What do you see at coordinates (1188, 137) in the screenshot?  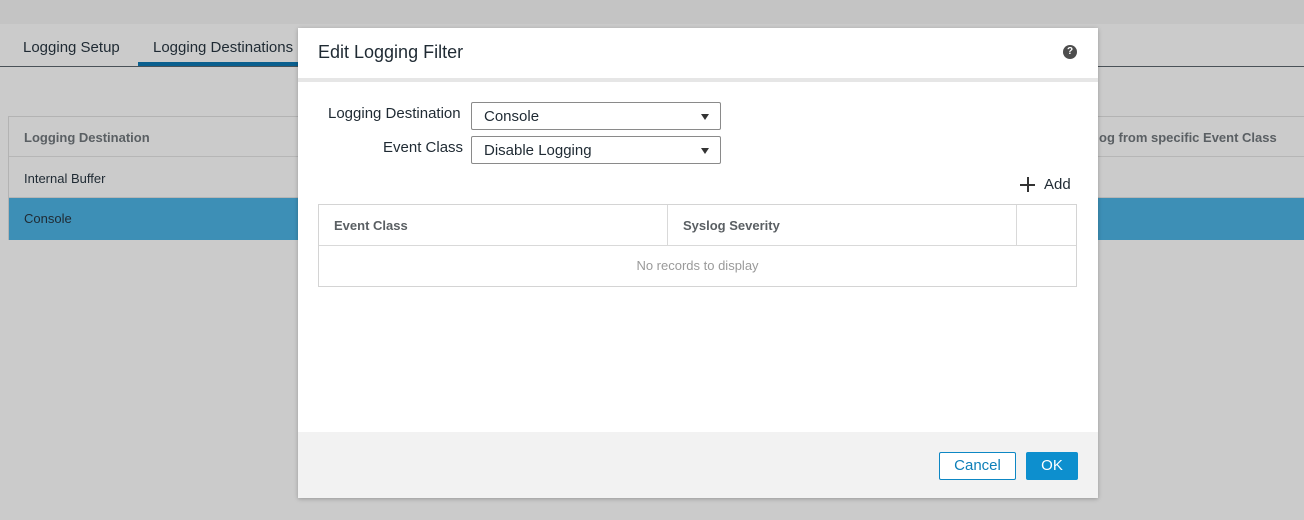 I see `column-header-event-class: og from specific Event Class` at bounding box center [1188, 137].